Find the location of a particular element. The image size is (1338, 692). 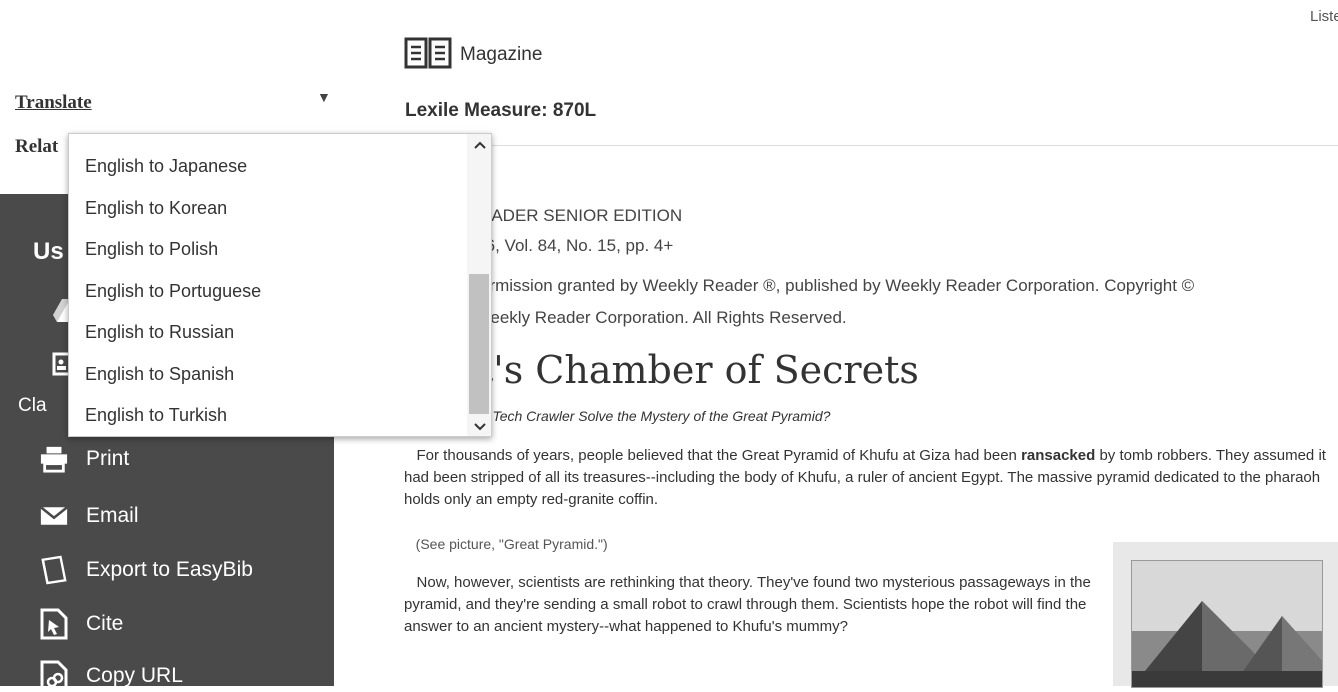

listen-button: Listen is located at coordinates (1324, 16).